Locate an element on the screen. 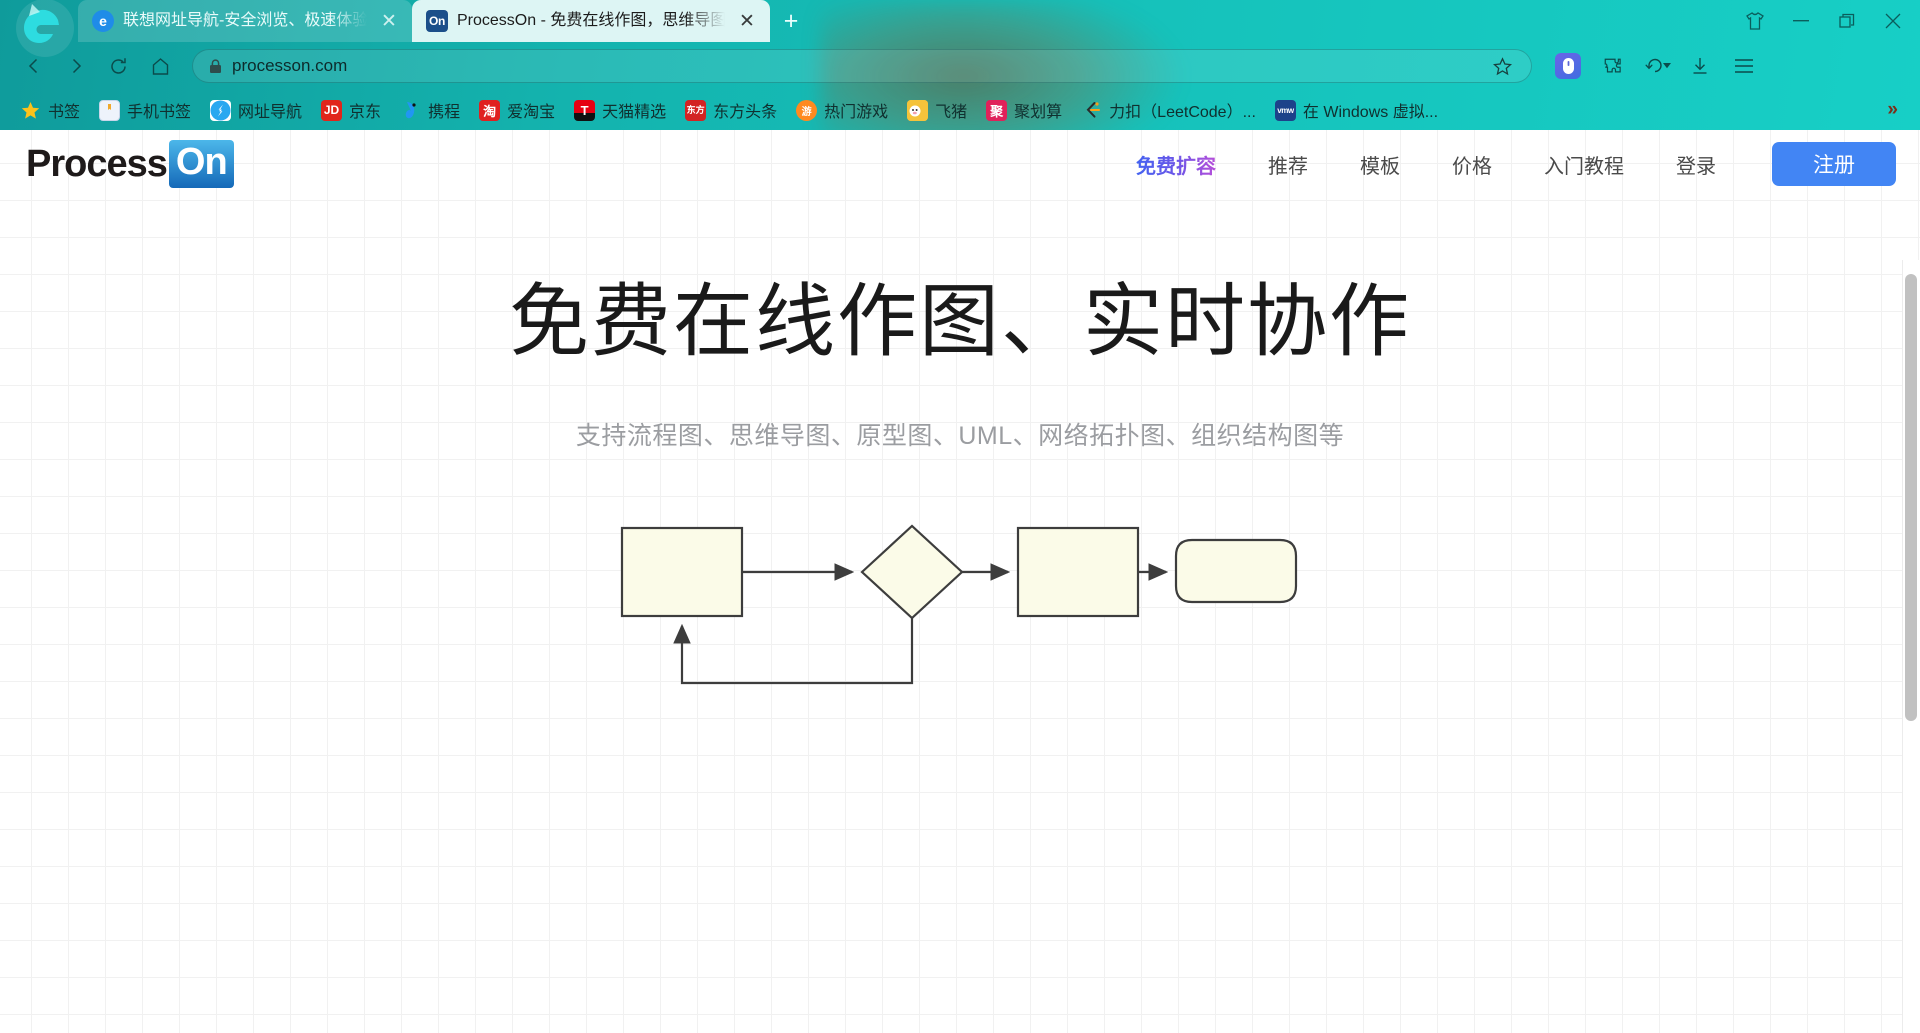 This screenshot has width=1920, height=1033. leetcode-icon is located at coordinates (1091, 110).